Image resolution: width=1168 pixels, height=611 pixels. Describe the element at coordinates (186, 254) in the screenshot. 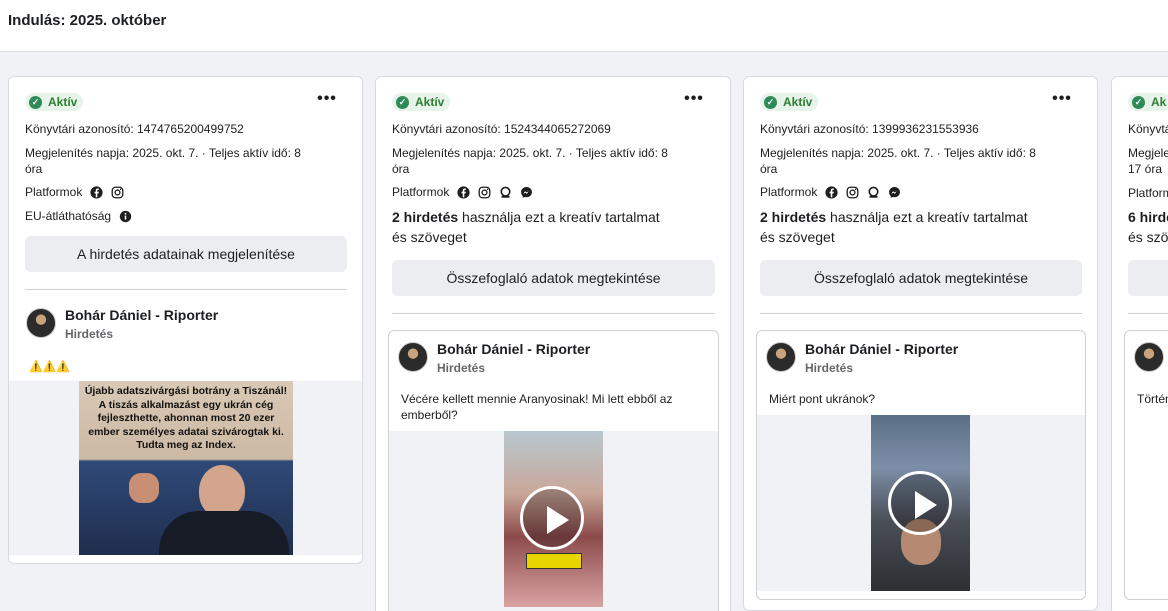

I see `show-ad-details-button: A hirdetés adatainak megjelenítése` at that location.